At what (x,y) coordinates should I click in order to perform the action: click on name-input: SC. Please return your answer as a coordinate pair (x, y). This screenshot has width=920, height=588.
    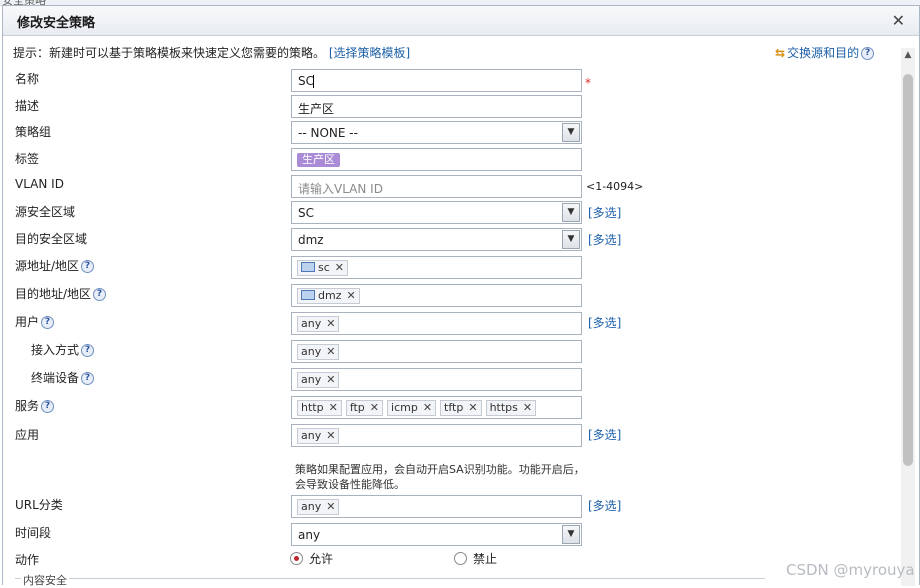
    Looking at the image, I should click on (436, 80).